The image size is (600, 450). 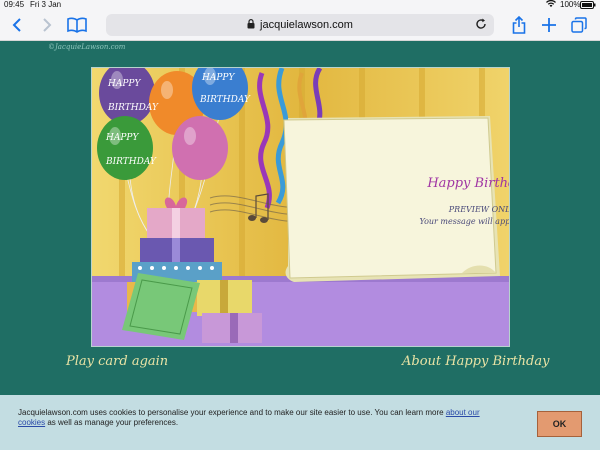 I want to click on play-again-link: Play card again, so click(x=117, y=361).